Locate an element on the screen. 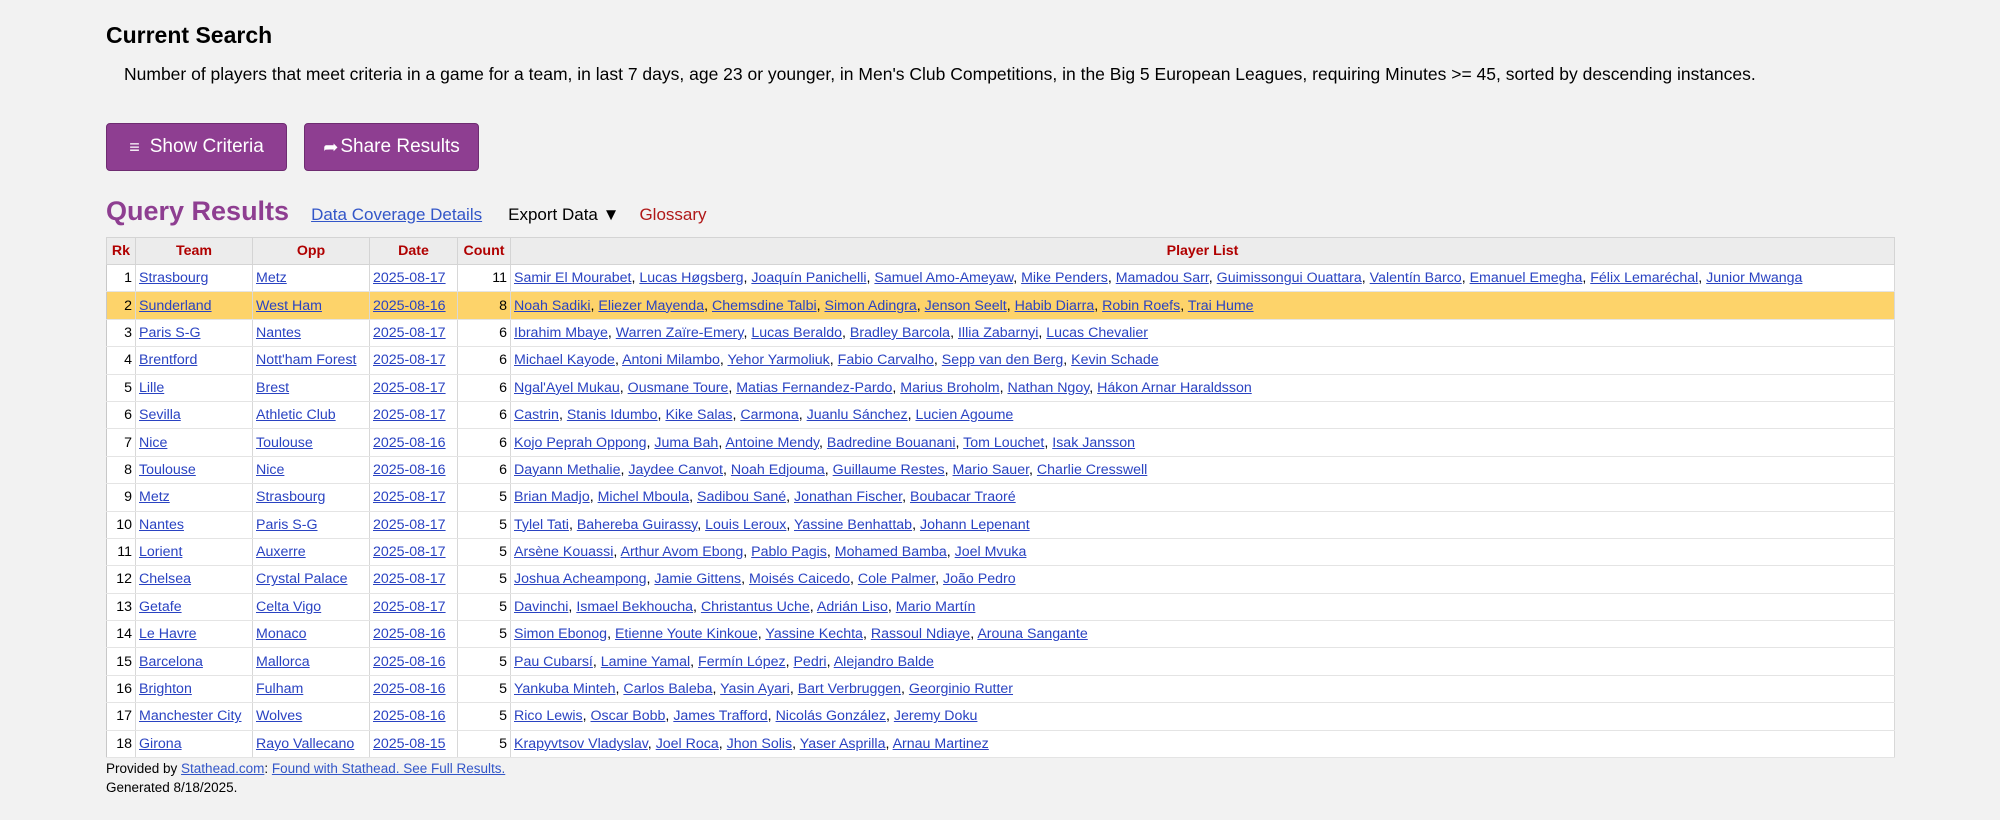  player-link: Lucas Beraldo is located at coordinates (796, 333).